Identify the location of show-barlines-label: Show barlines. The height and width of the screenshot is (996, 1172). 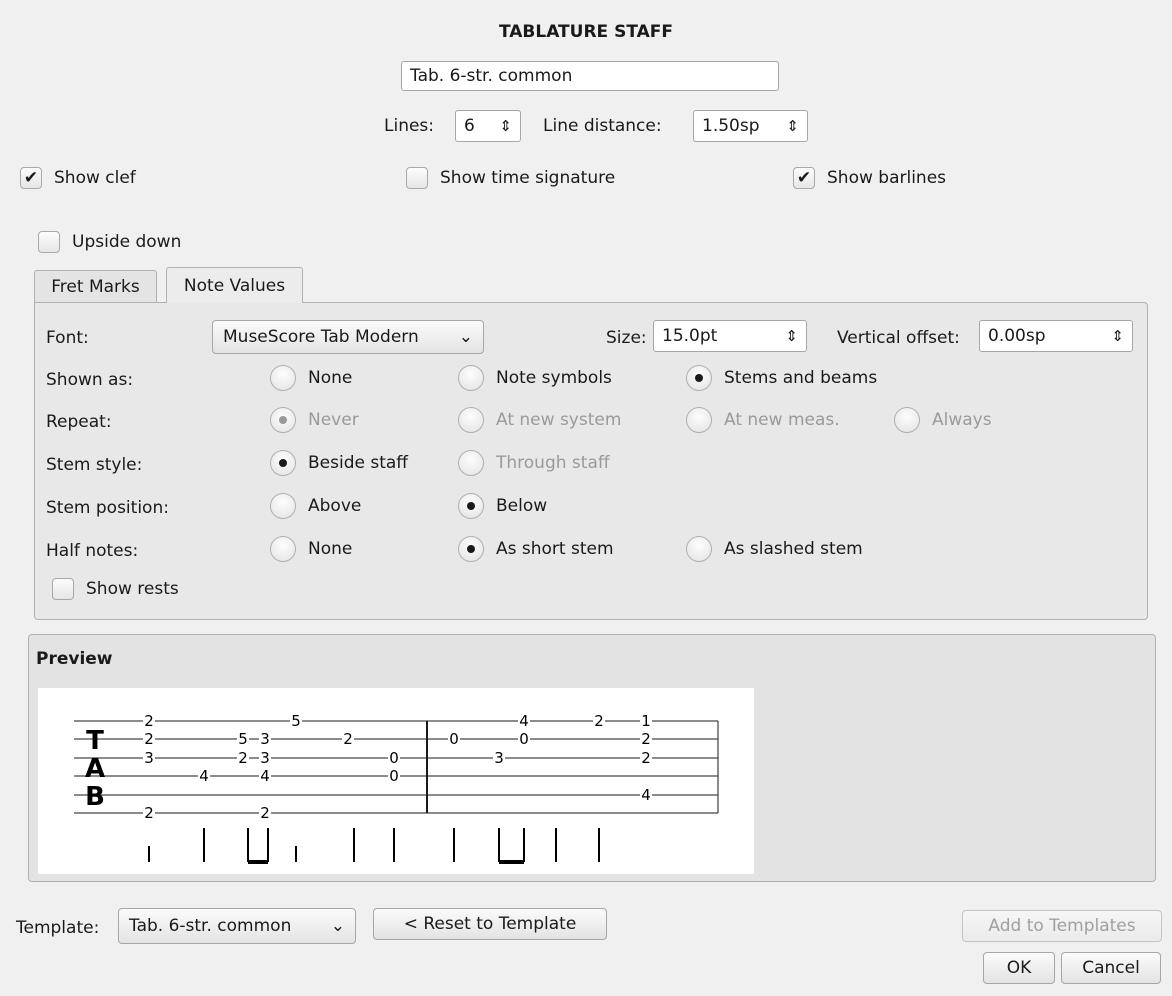
(887, 178).